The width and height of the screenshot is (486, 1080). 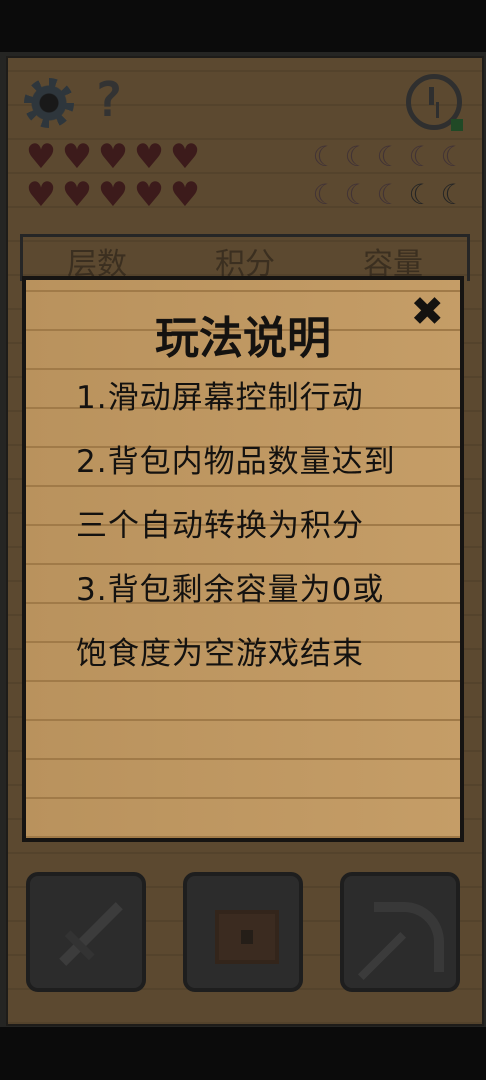 I want to click on rule-item: 3.背包剩余容量为0或饱食度为空游戏结束, so click(x=230, y=622).